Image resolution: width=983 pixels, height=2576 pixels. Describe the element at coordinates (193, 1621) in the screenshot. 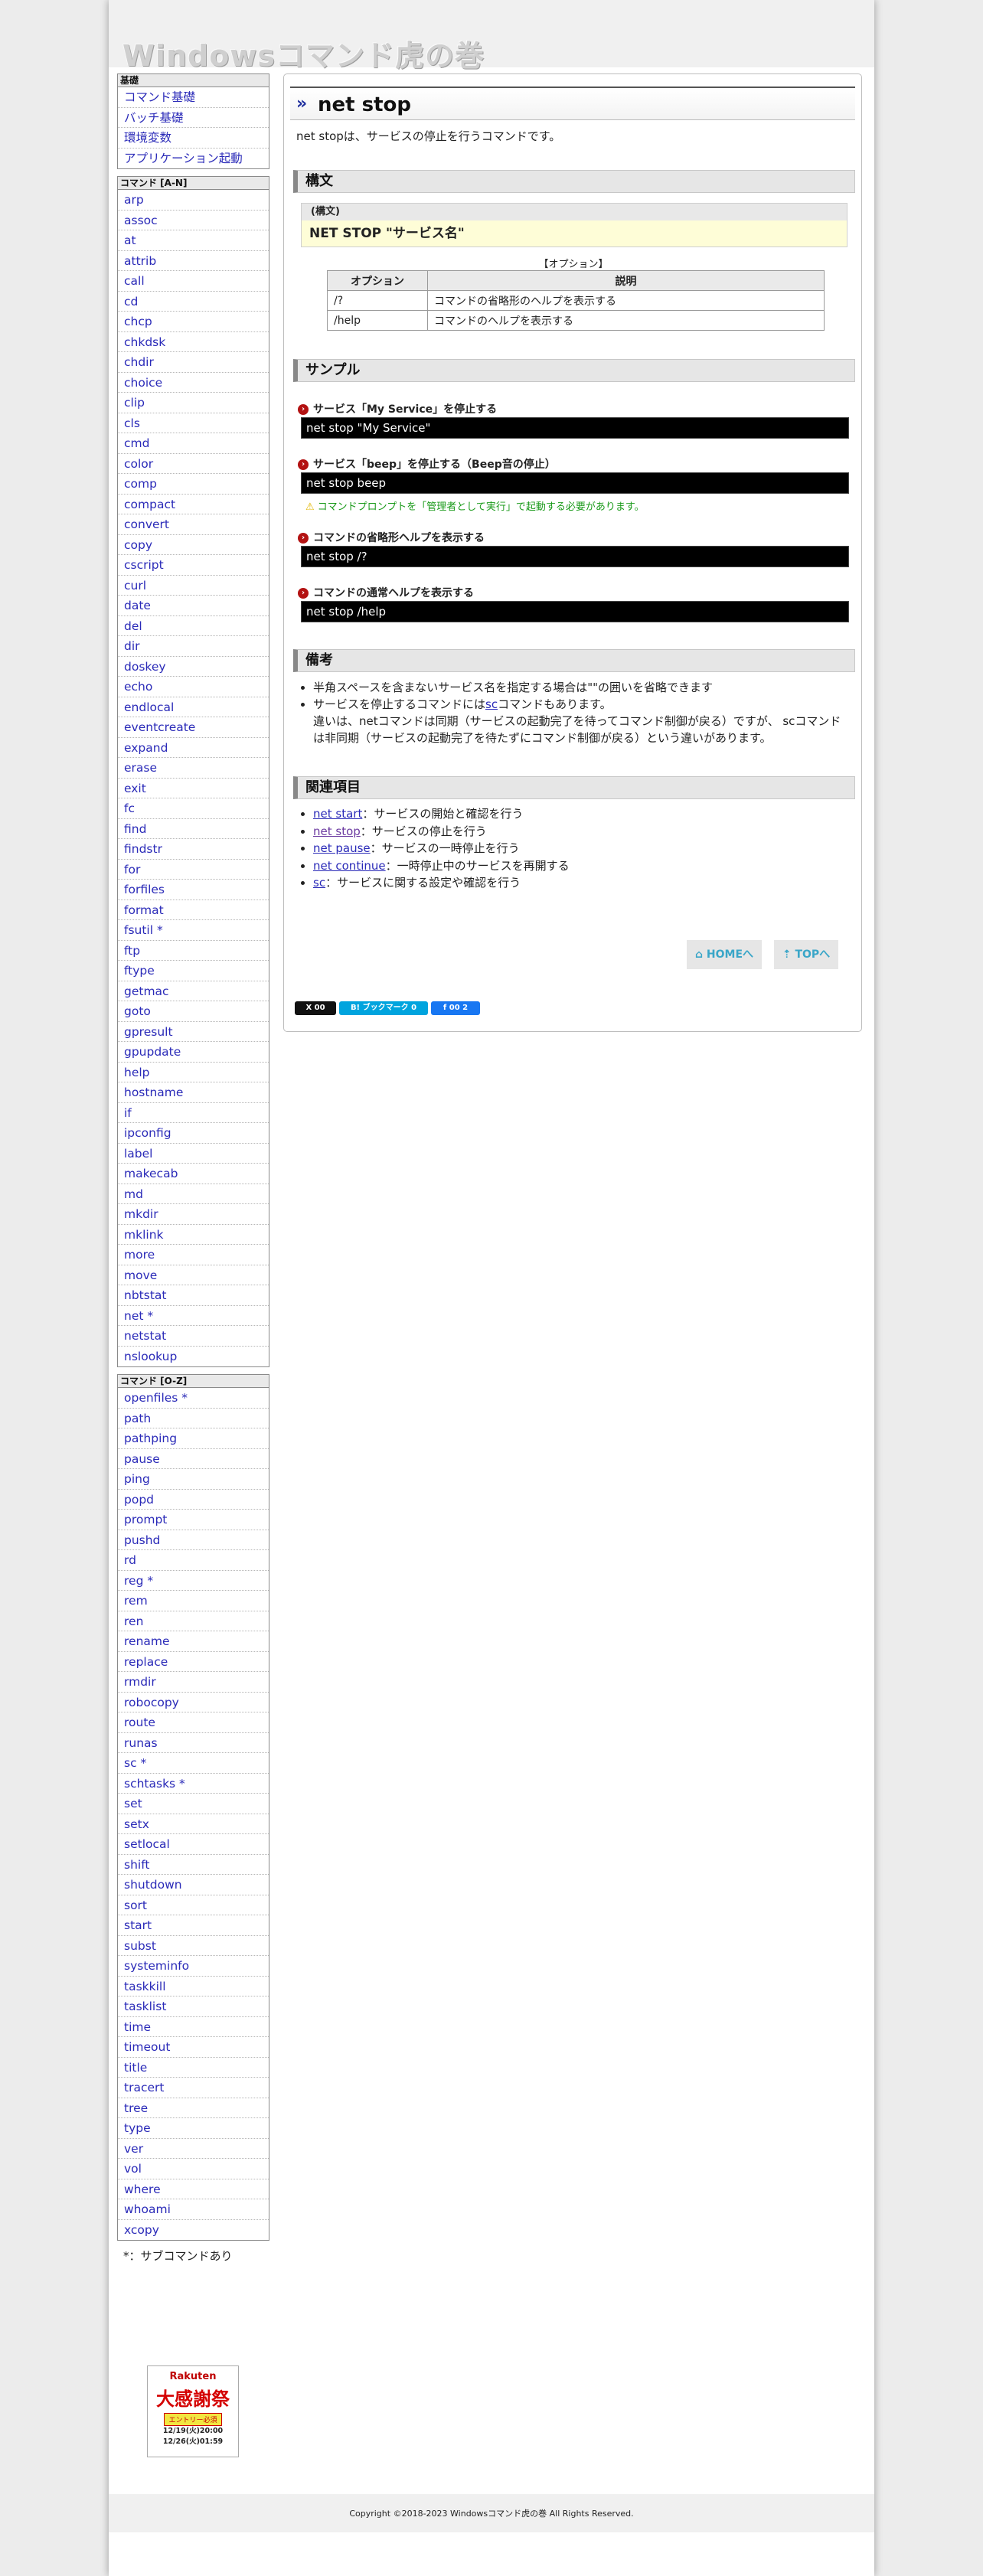

I see `sidebar-item-ren: ren` at that location.